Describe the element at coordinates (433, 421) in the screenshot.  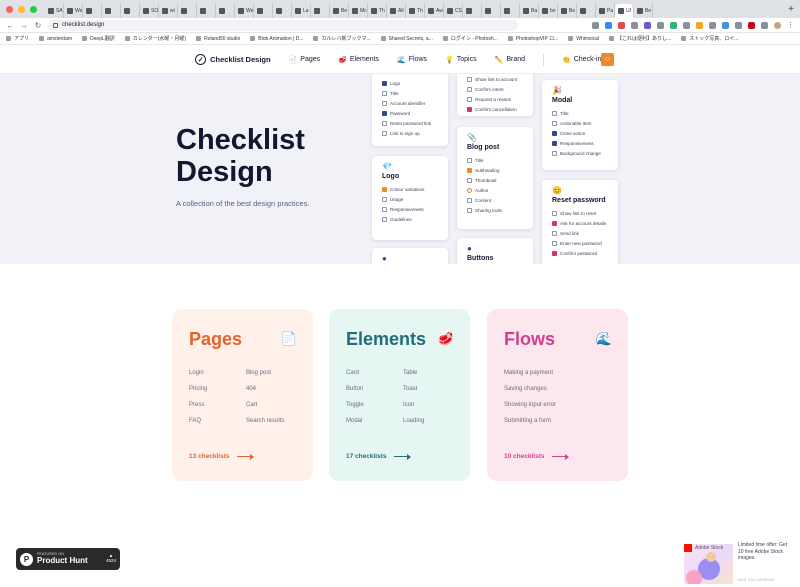
I see `category-link: Loading` at that location.